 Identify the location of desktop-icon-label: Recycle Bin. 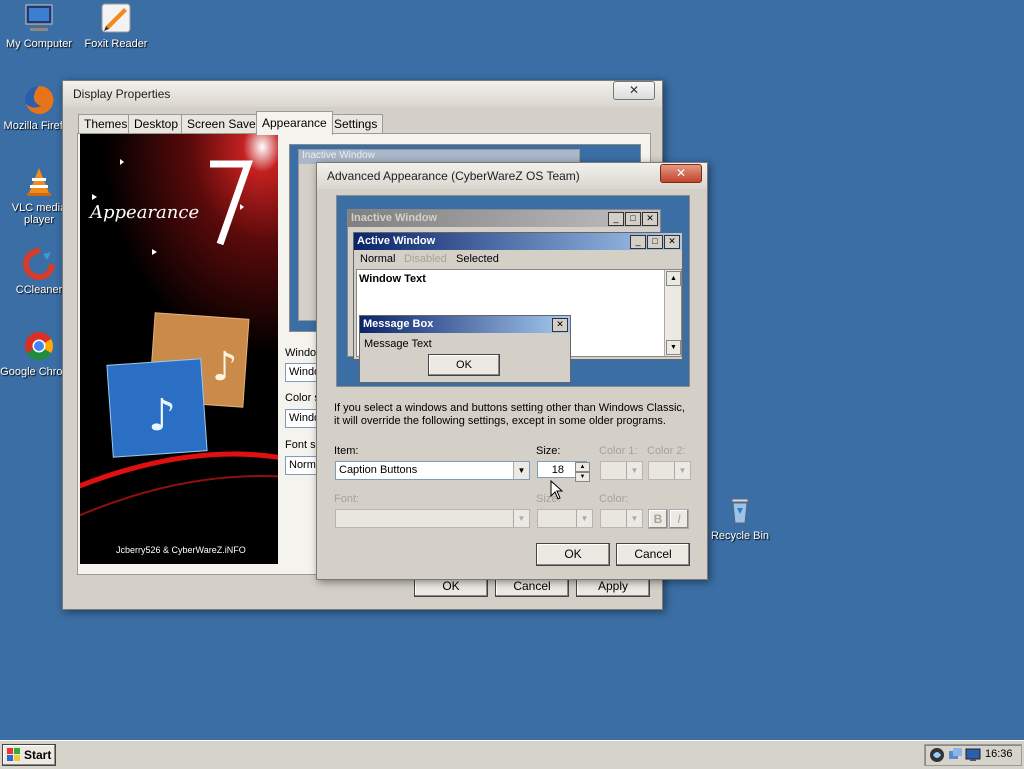
(740, 536).